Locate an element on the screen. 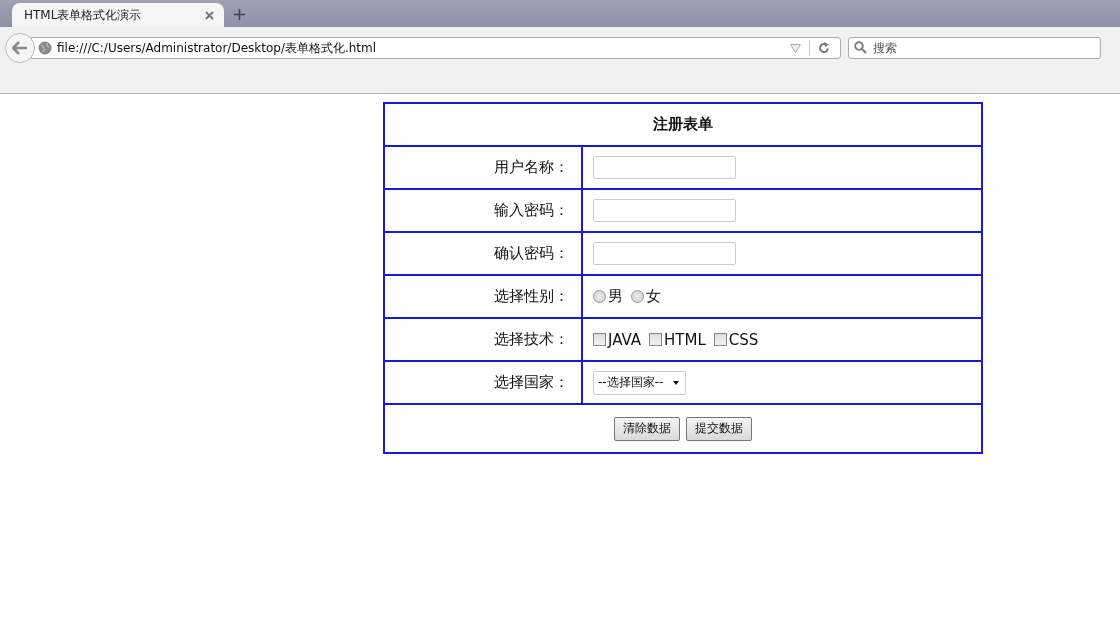 This screenshot has height=623, width=1120. plus-icon is located at coordinates (239, 14).